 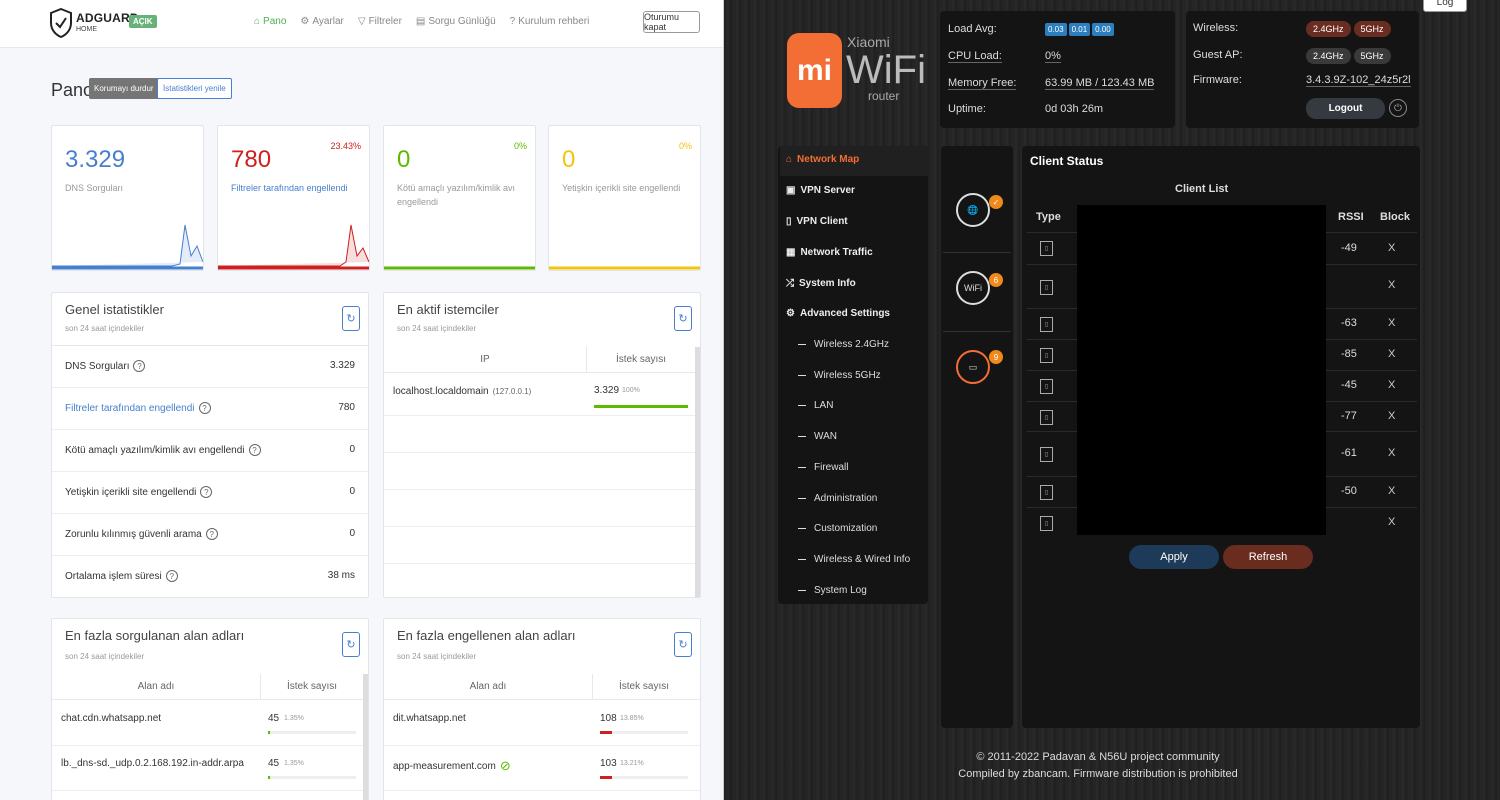 I want to click on domain-name: app-measurement.com ⊘, so click(x=452, y=766).